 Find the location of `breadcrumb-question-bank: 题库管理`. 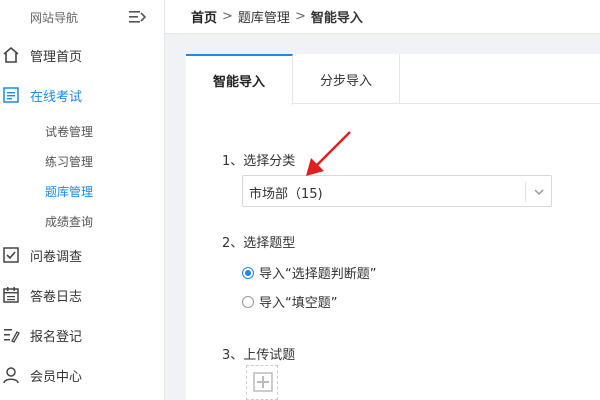

breadcrumb-question-bank: 题库管理 is located at coordinates (264, 16).